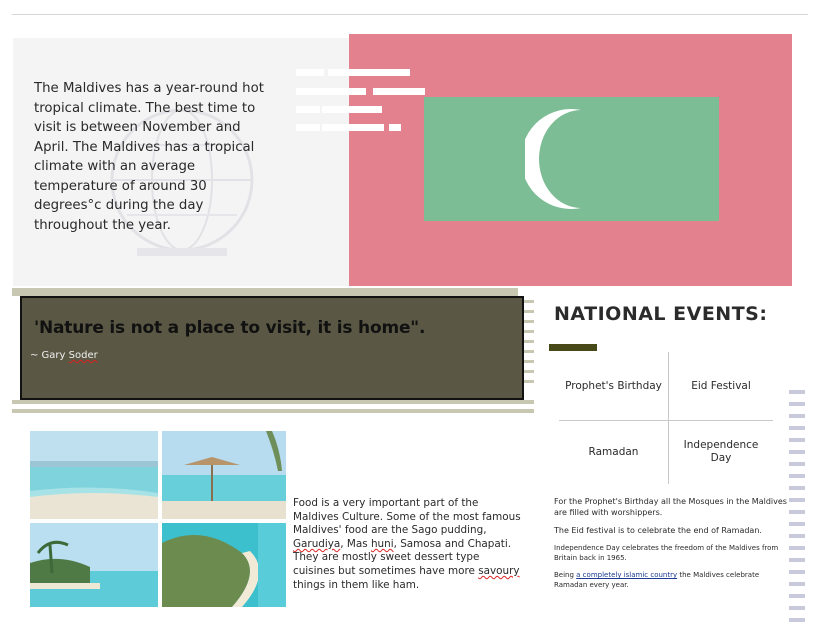 This screenshot has height=625, width=815. What do you see at coordinates (382, 543) in the screenshot?
I see `food-word: huni` at bounding box center [382, 543].